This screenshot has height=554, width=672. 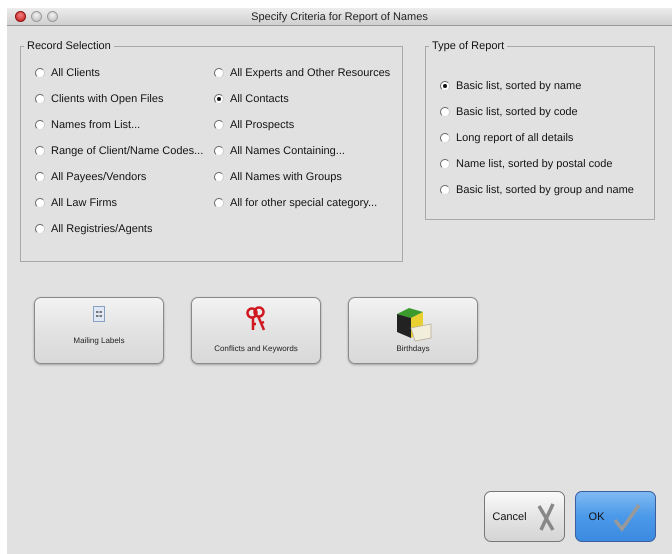 What do you see at coordinates (256, 319) in the screenshot?
I see `keys-icon` at bounding box center [256, 319].